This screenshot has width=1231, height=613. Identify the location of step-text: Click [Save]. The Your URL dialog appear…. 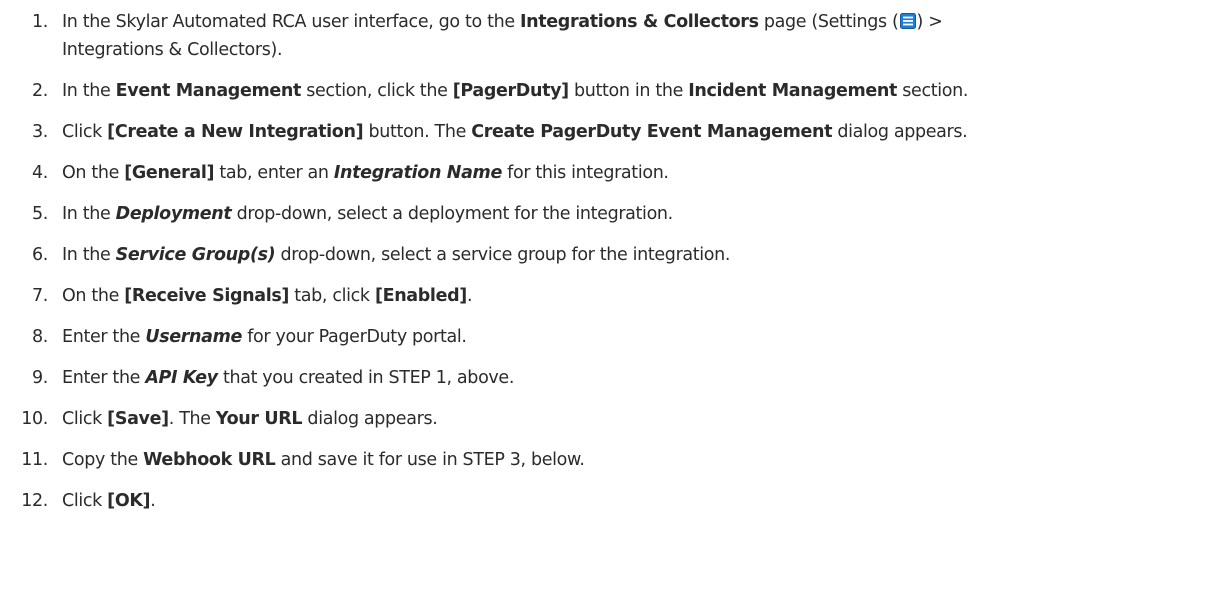
(250, 419).